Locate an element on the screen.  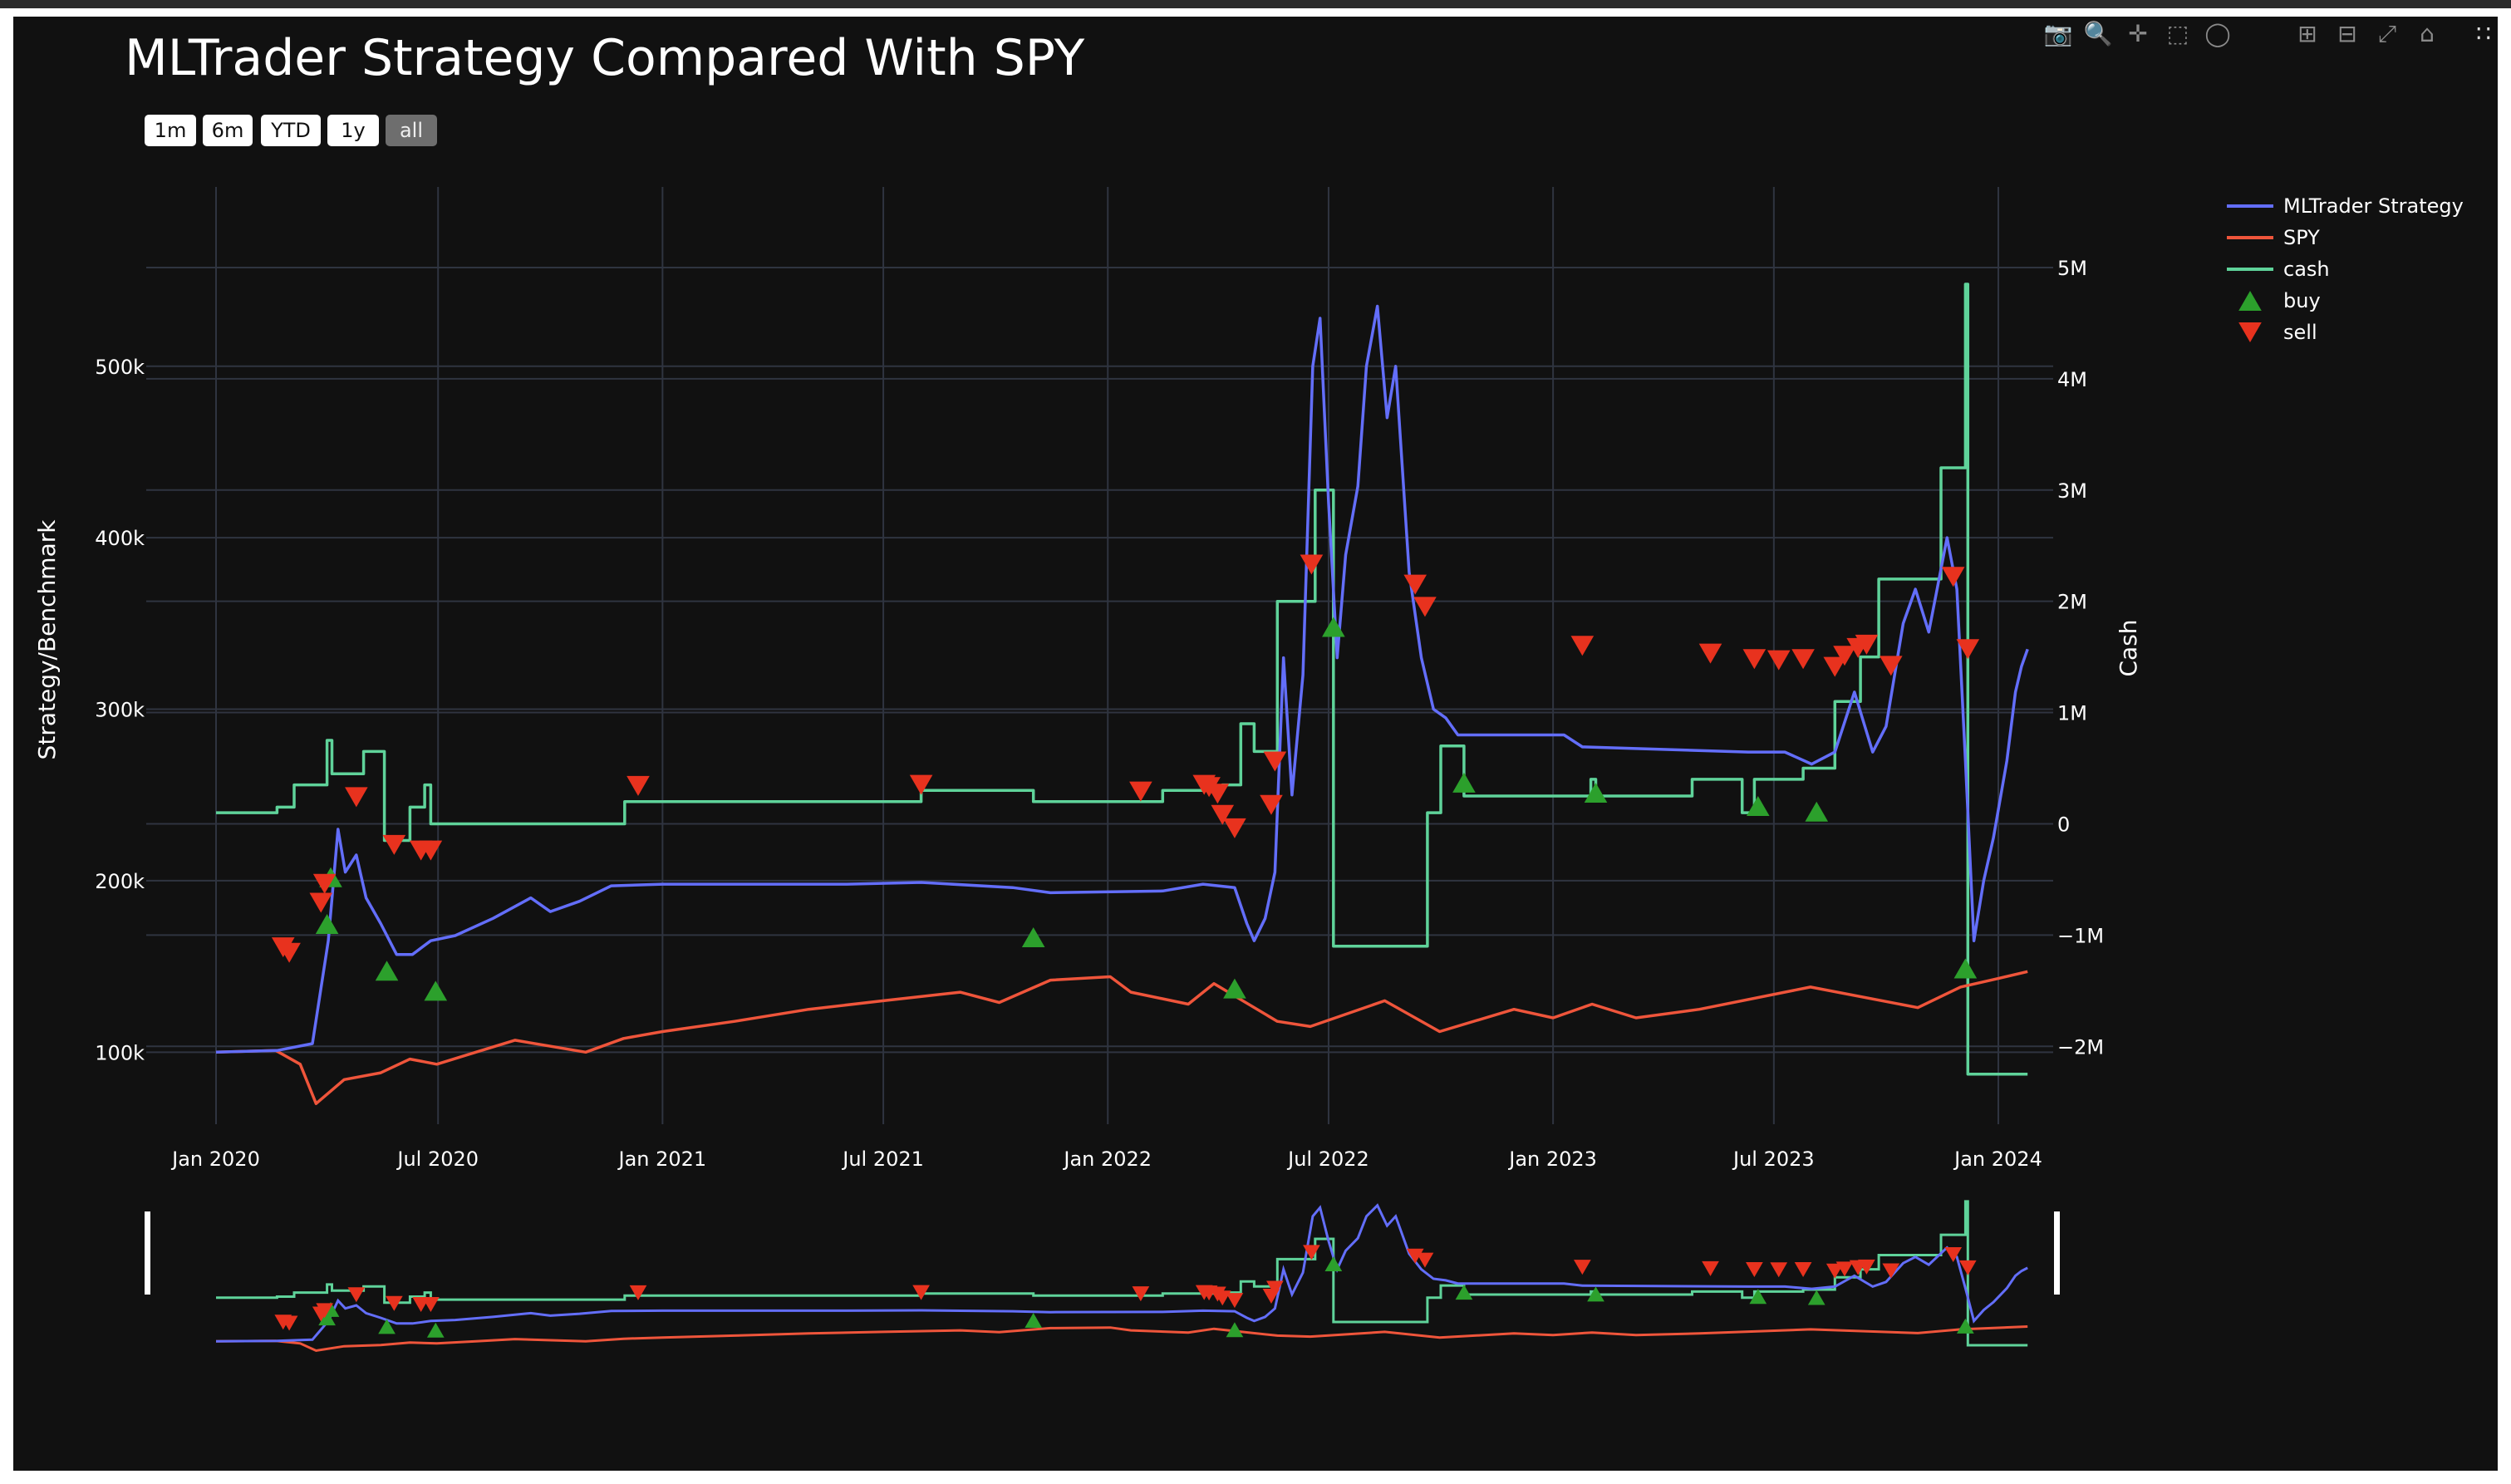
y2-tick-label: 5M is located at coordinates (2072, 268).